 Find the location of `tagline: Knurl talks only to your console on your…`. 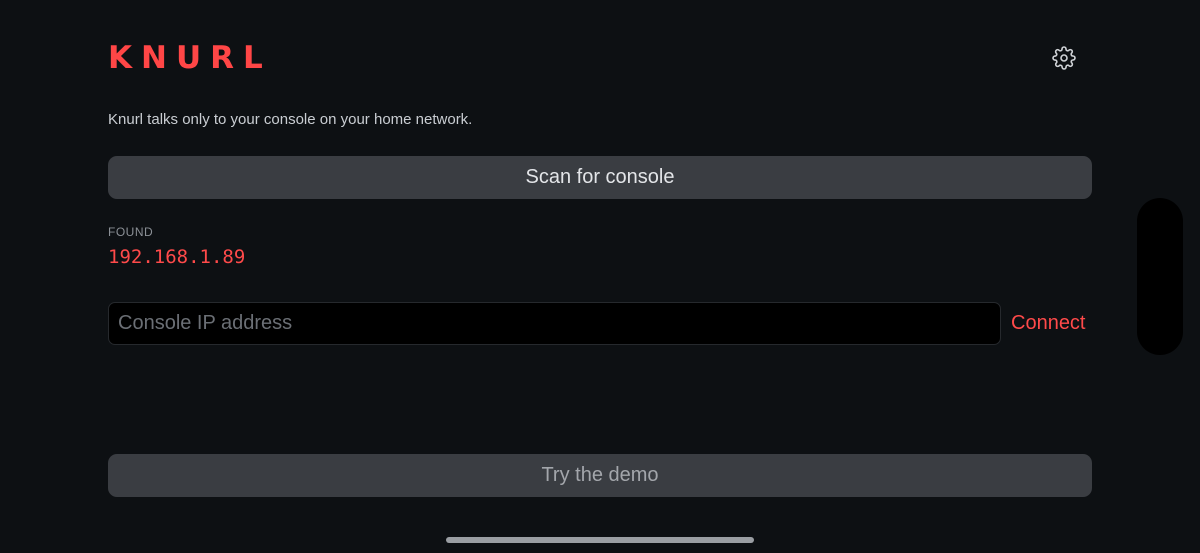

tagline: Knurl talks only to your console on your… is located at coordinates (290, 119).